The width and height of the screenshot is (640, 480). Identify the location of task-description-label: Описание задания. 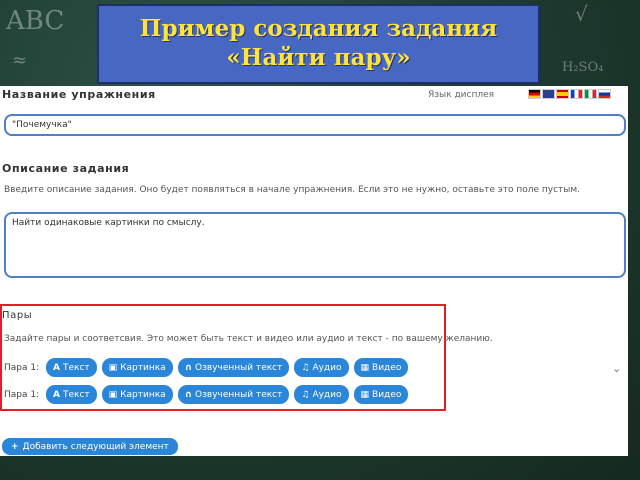
(66, 168).